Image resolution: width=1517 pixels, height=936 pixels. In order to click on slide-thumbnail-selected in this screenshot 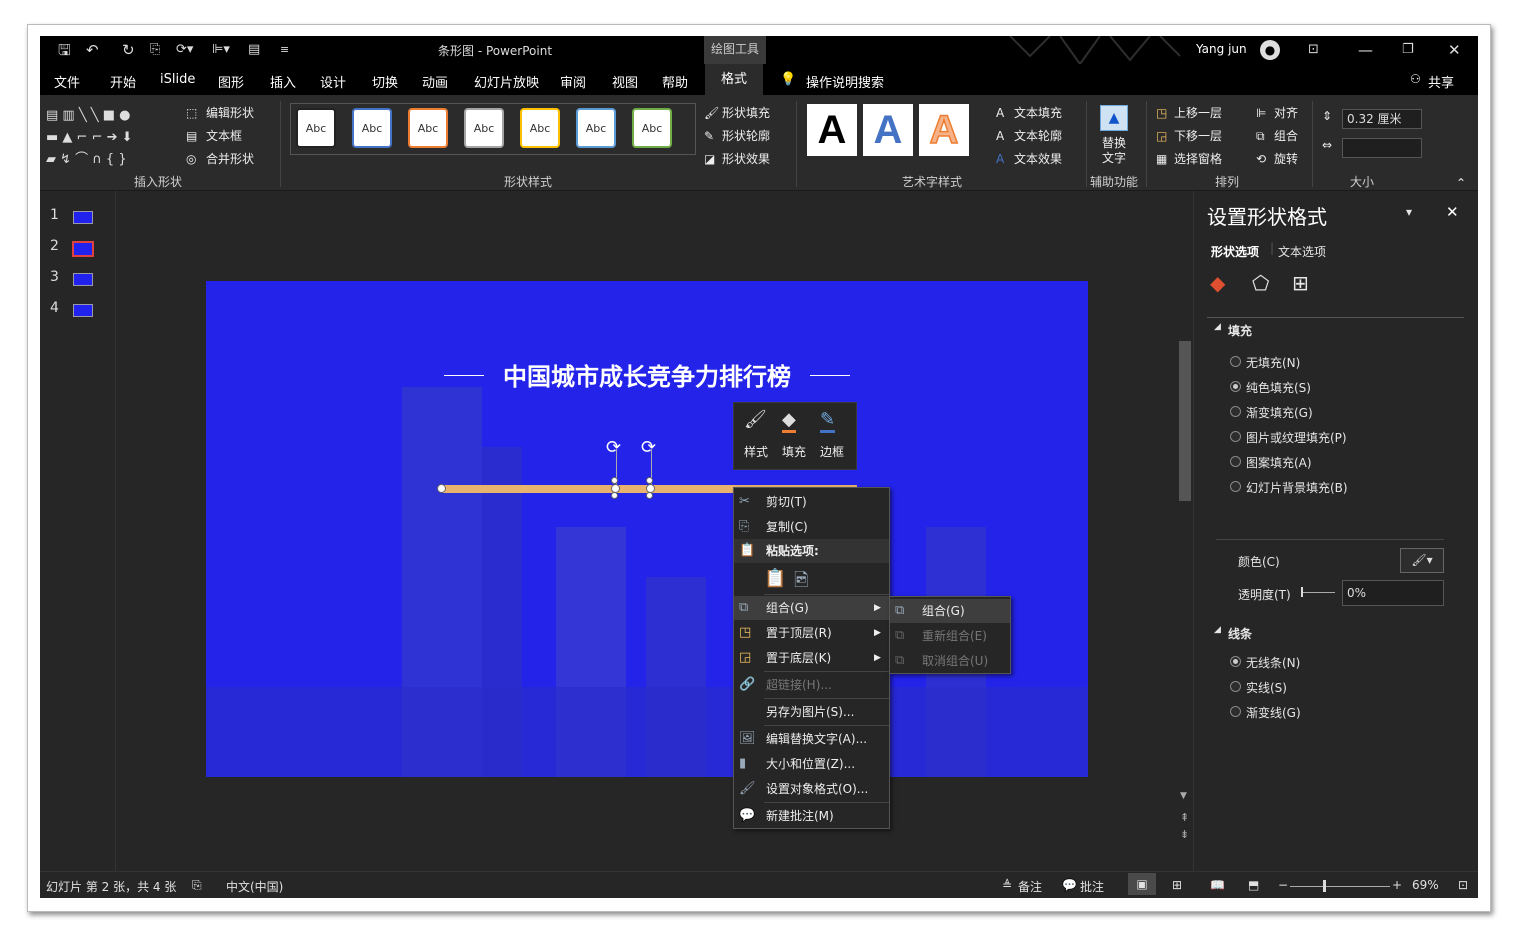, I will do `click(83, 249)`.